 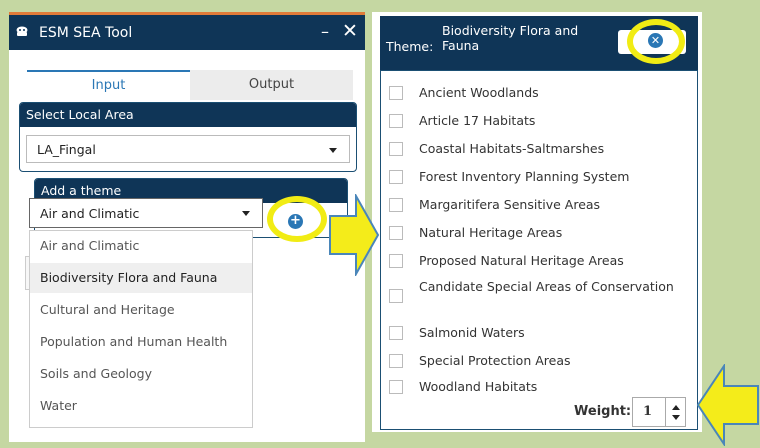 I want to click on layer-label: Coastal Habitats-Saltmarshes, so click(x=512, y=148).